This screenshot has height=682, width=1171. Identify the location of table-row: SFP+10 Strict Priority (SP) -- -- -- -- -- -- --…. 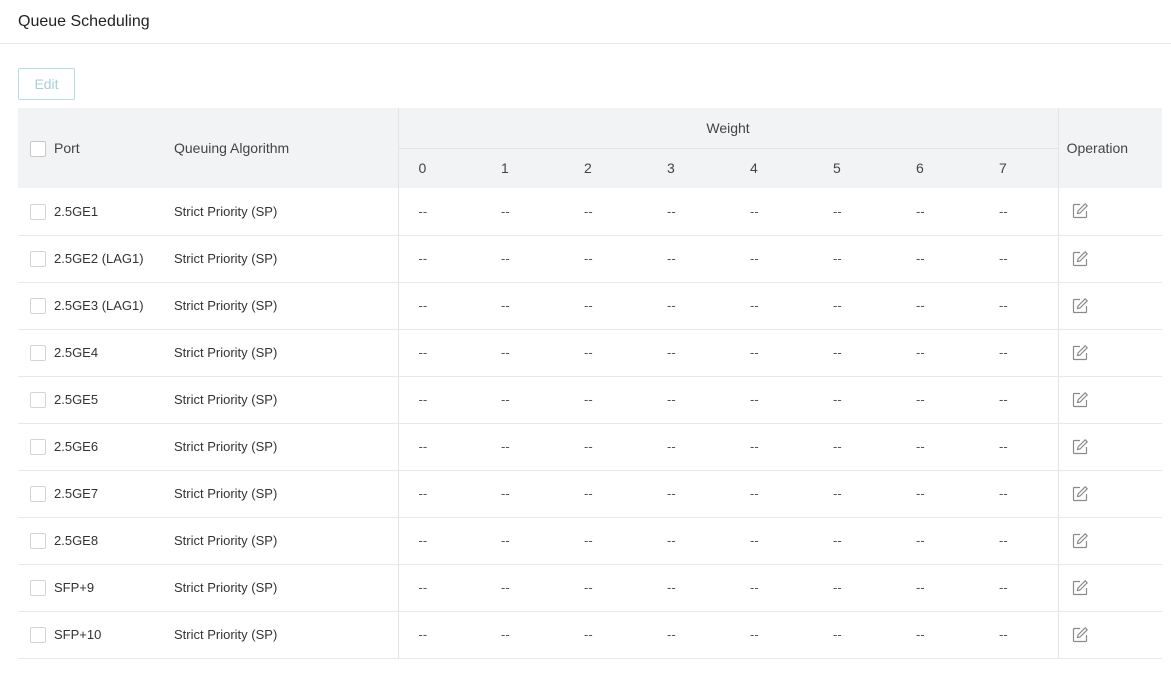
(590, 635).